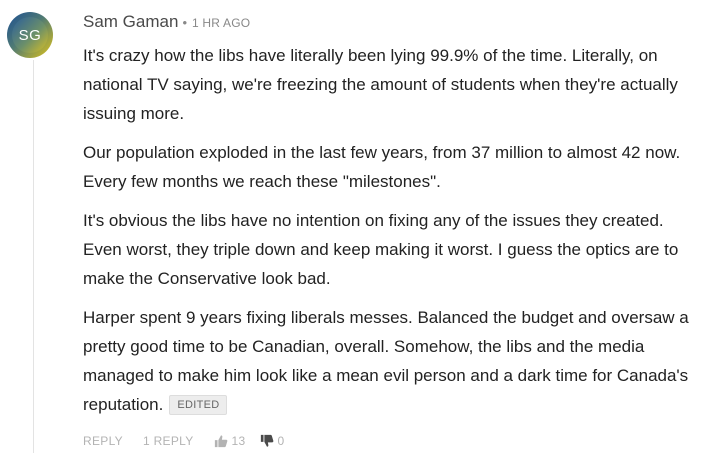 The image size is (726, 453). I want to click on reply-button: REPLY, so click(103, 441).